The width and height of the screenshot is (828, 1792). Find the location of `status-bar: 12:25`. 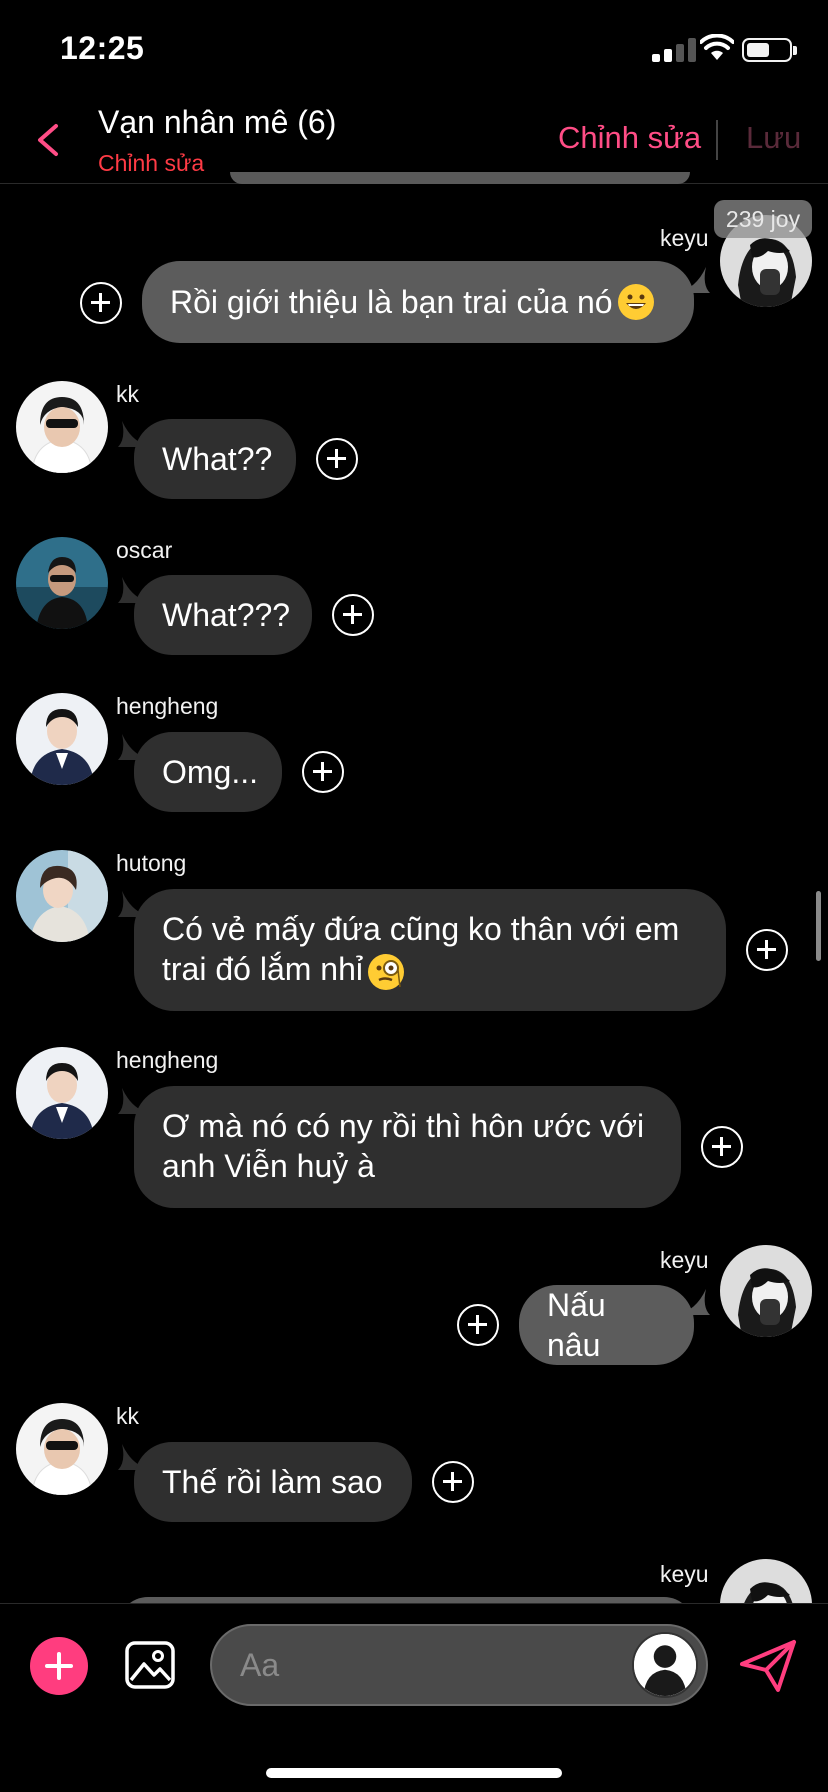

status-bar: 12:25 is located at coordinates (414, 50).